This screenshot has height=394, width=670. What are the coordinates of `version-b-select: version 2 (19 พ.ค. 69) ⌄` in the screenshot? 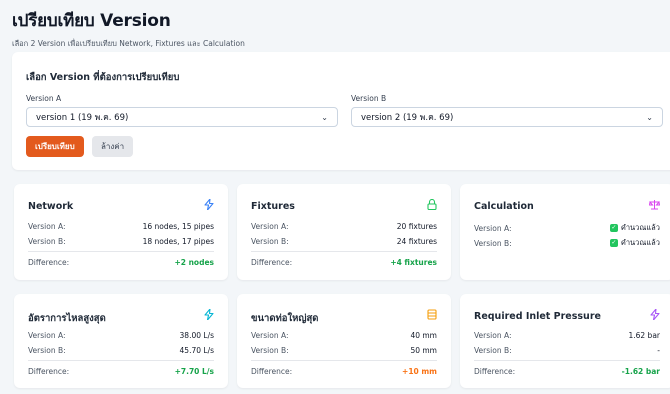 It's located at (507, 117).